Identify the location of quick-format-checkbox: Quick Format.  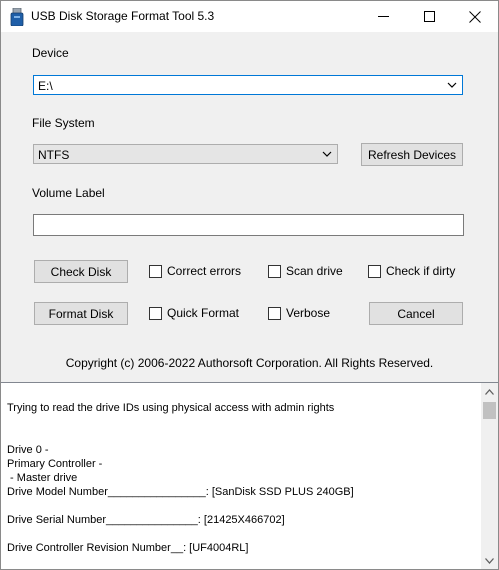
(194, 313).